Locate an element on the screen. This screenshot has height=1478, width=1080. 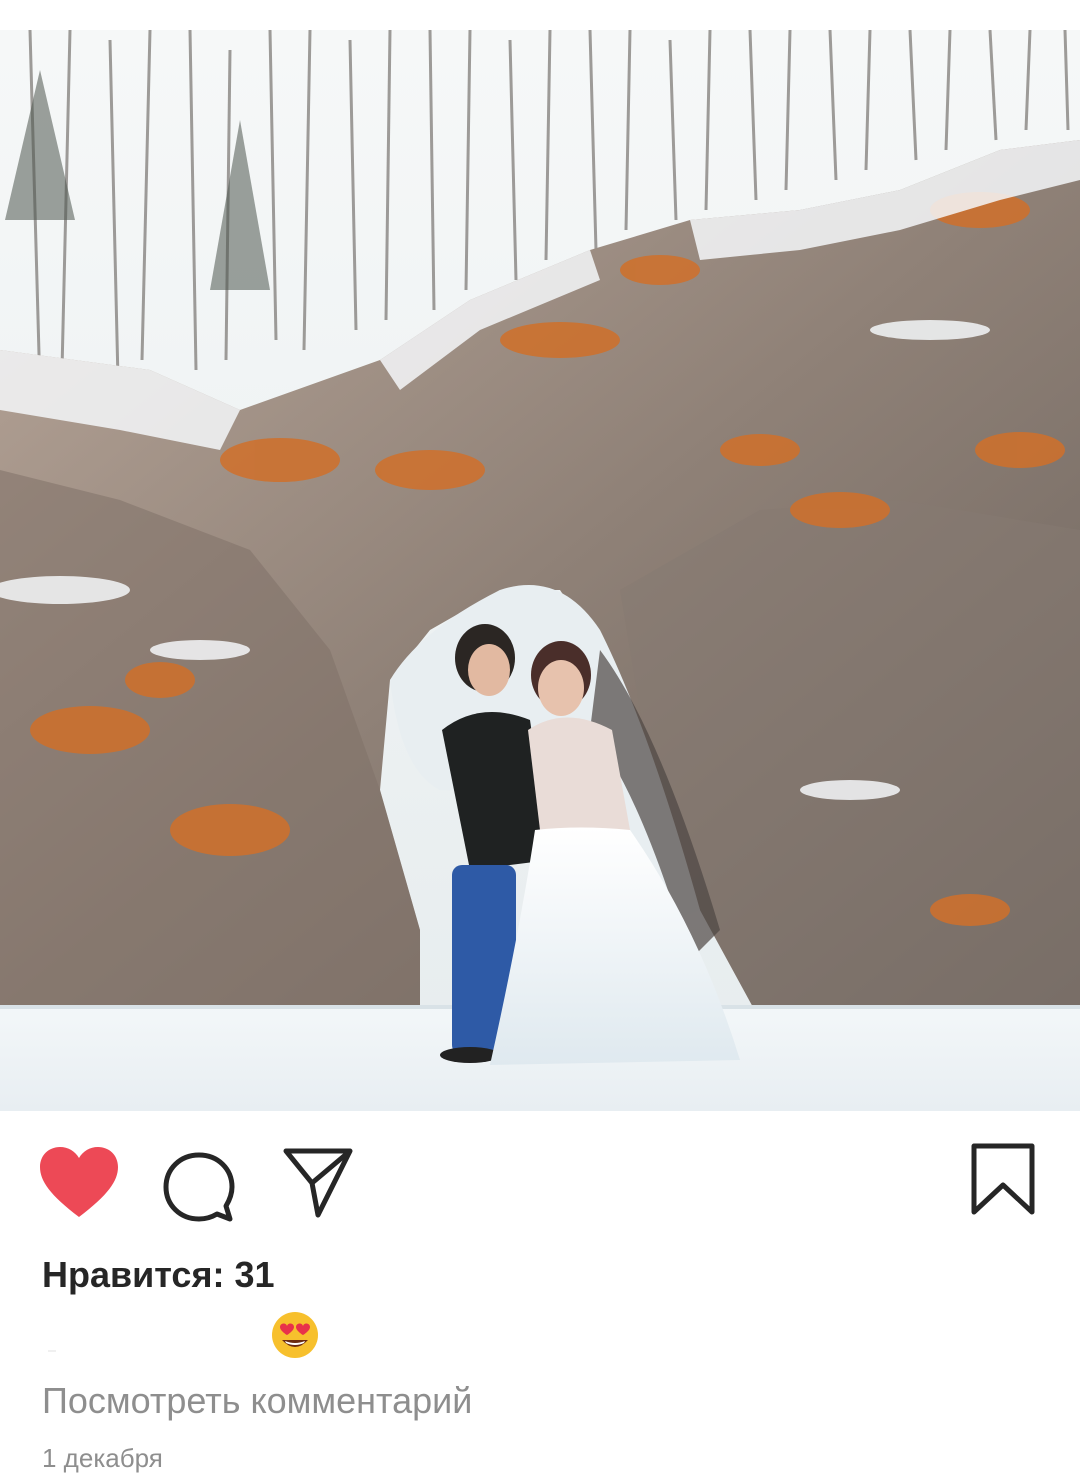
top-strip is located at coordinates (540, 15).